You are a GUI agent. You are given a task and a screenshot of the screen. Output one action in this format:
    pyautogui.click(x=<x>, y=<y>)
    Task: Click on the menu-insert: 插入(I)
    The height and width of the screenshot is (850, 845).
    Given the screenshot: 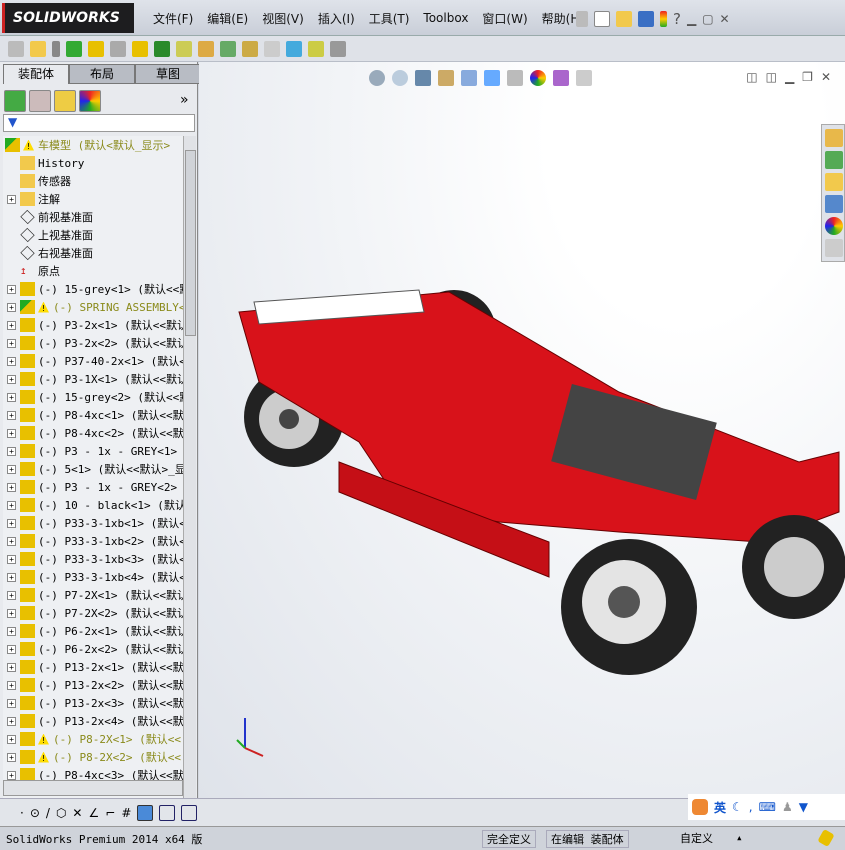 What is the action you would take?
    pyautogui.click(x=336, y=18)
    